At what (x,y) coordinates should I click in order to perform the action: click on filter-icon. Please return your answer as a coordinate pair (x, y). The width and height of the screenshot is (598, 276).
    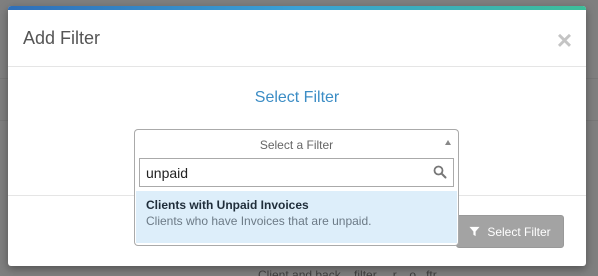
    Looking at the image, I should click on (474, 231).